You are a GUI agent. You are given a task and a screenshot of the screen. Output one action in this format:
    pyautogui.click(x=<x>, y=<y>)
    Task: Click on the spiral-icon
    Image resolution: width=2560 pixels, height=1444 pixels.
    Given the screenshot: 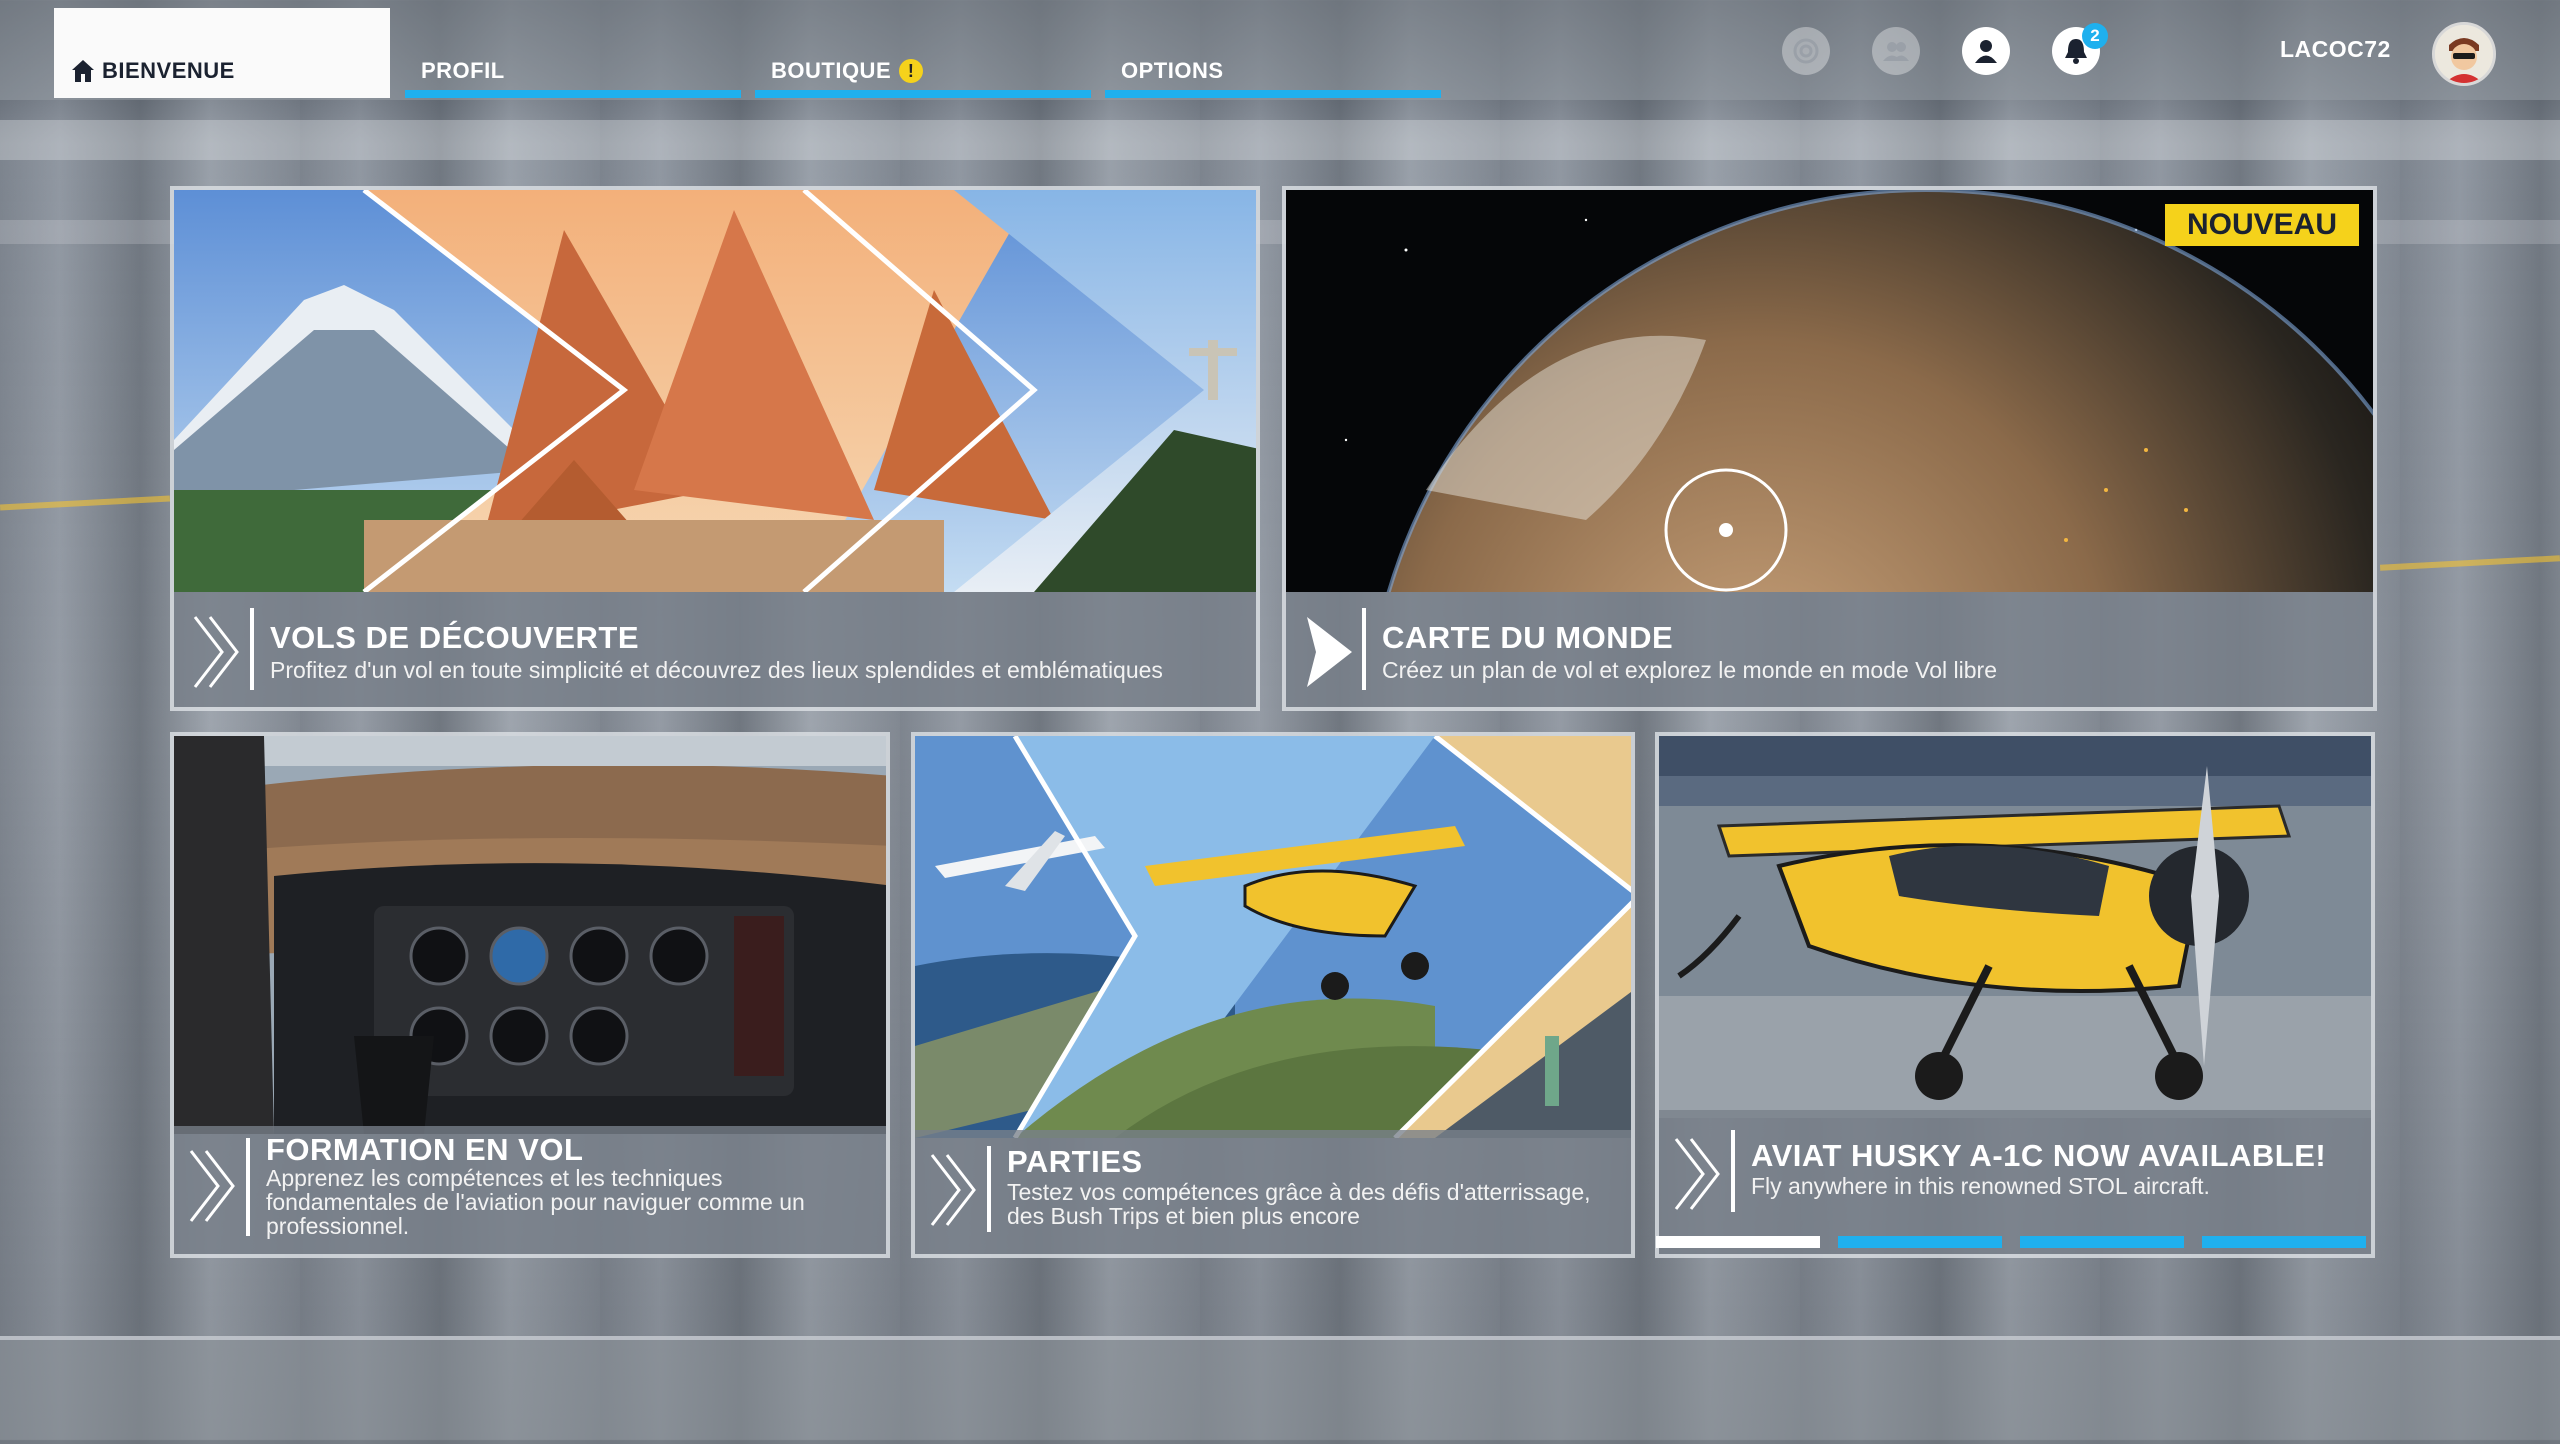 What is the action you would take?
    pyautogui.click(x=1806, y=51)
    